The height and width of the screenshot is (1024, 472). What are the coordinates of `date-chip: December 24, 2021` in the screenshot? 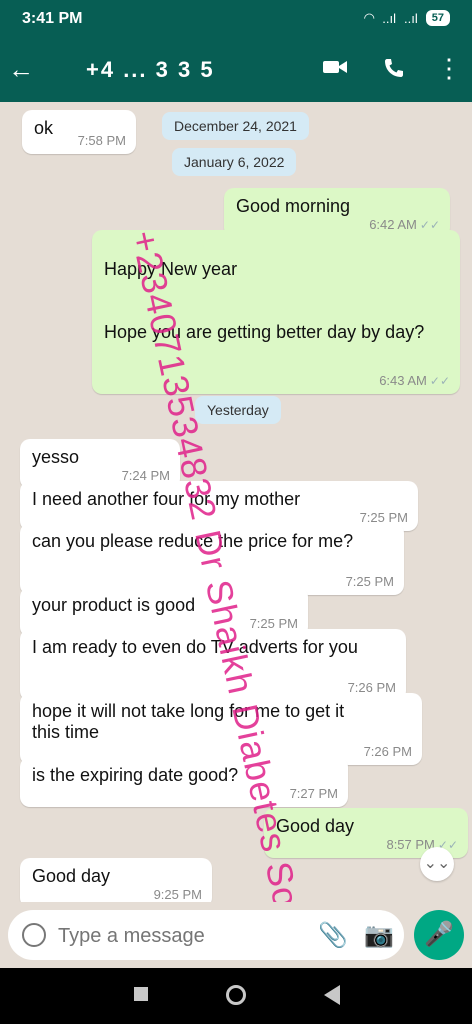 It's located at (235, 126).